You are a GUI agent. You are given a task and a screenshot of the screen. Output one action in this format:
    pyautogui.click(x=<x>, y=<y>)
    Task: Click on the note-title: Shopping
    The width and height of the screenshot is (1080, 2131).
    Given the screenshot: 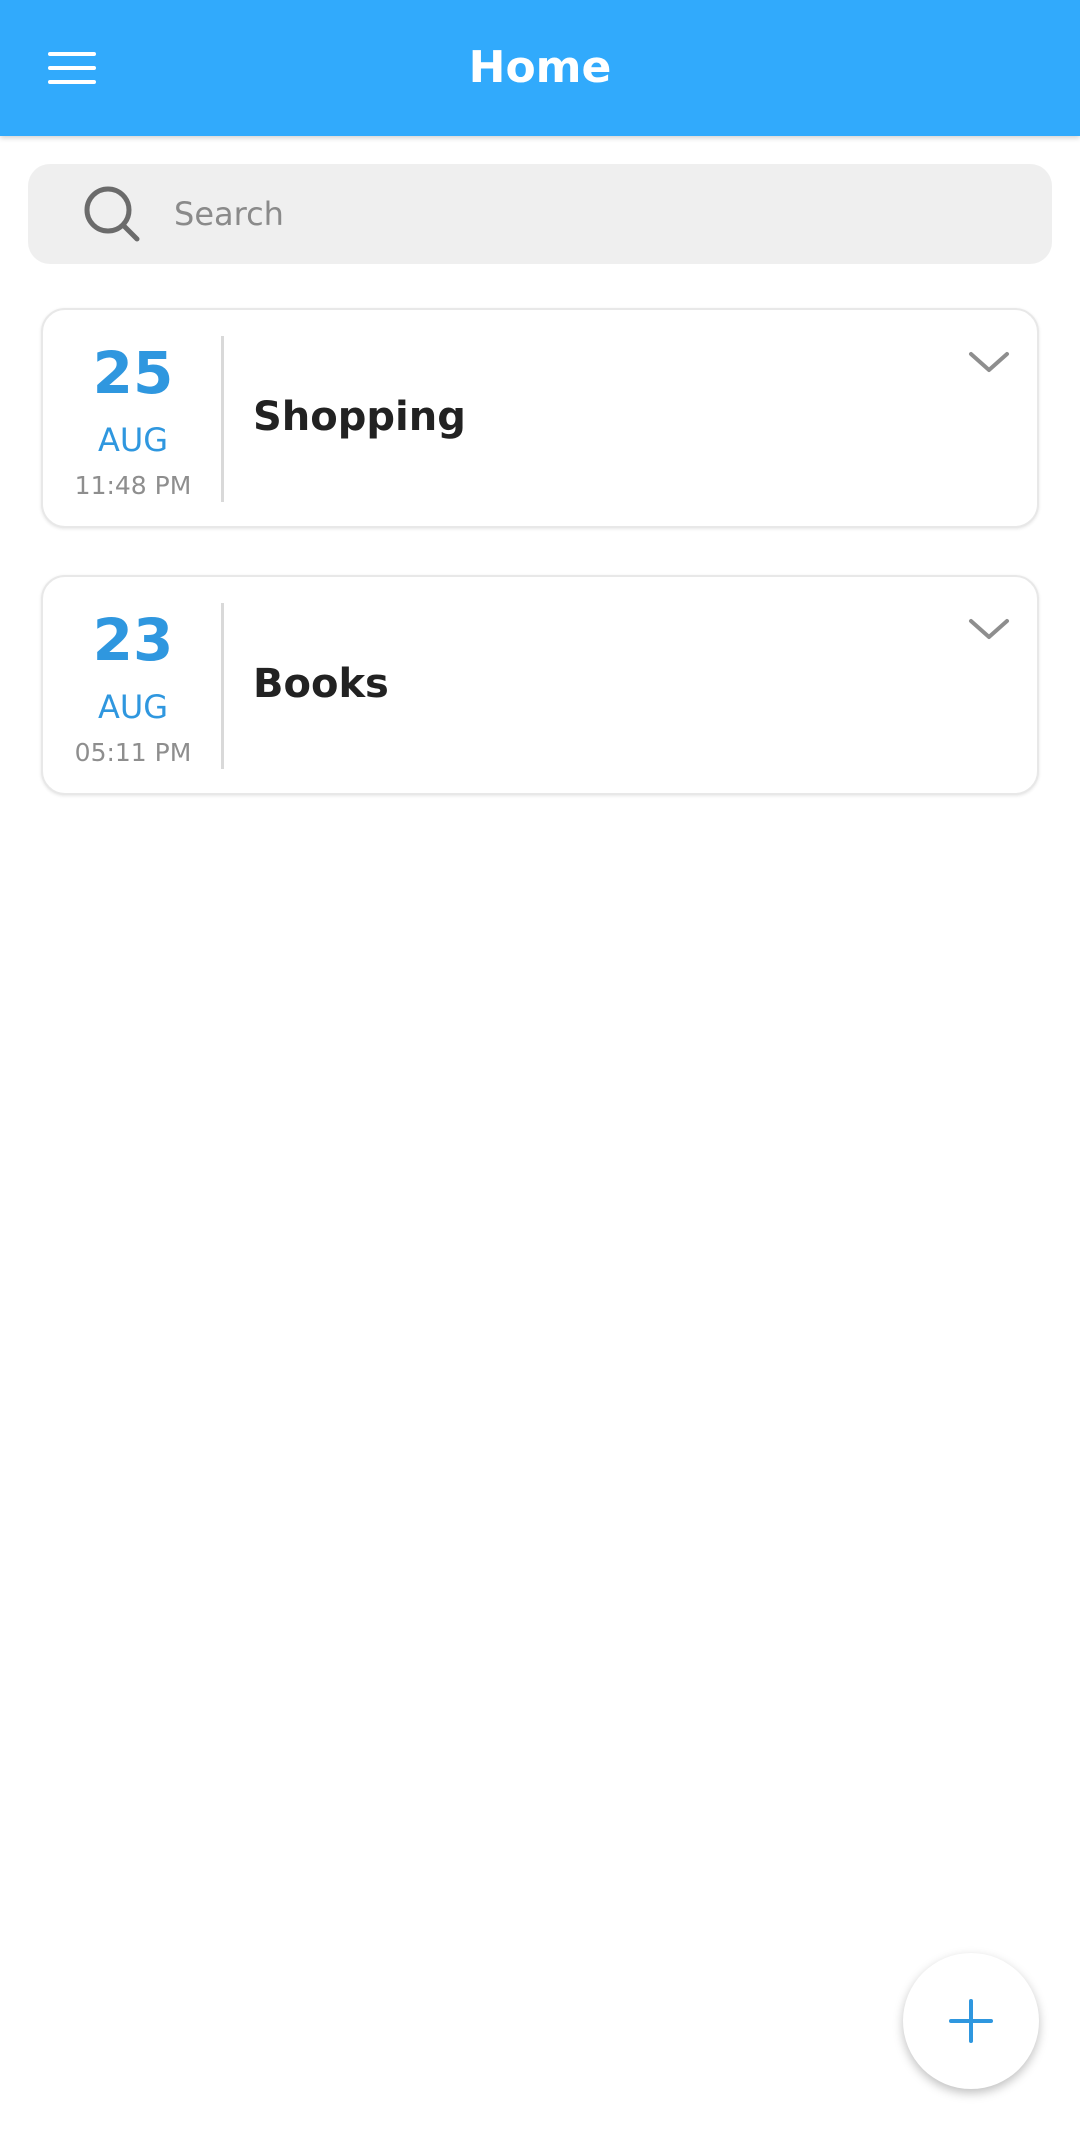 What is the action you would take?
    pyautogui.click(x=359, y=417)
    